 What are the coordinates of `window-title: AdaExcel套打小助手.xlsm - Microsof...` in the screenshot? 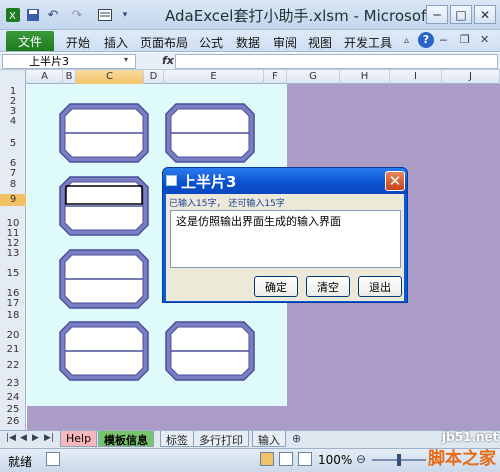 It's located at (302, 16).